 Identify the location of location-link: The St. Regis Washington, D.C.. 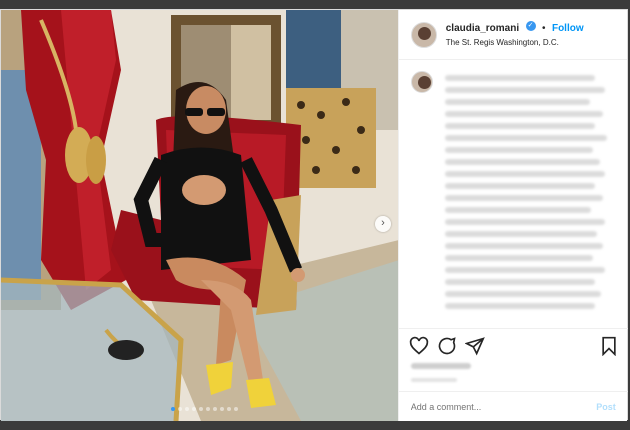
(515, 43).